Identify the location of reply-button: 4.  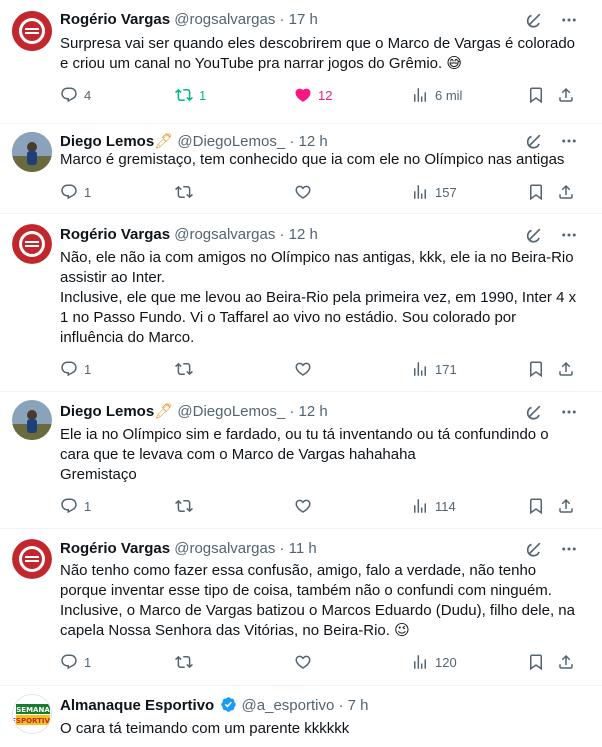
(75, 95).